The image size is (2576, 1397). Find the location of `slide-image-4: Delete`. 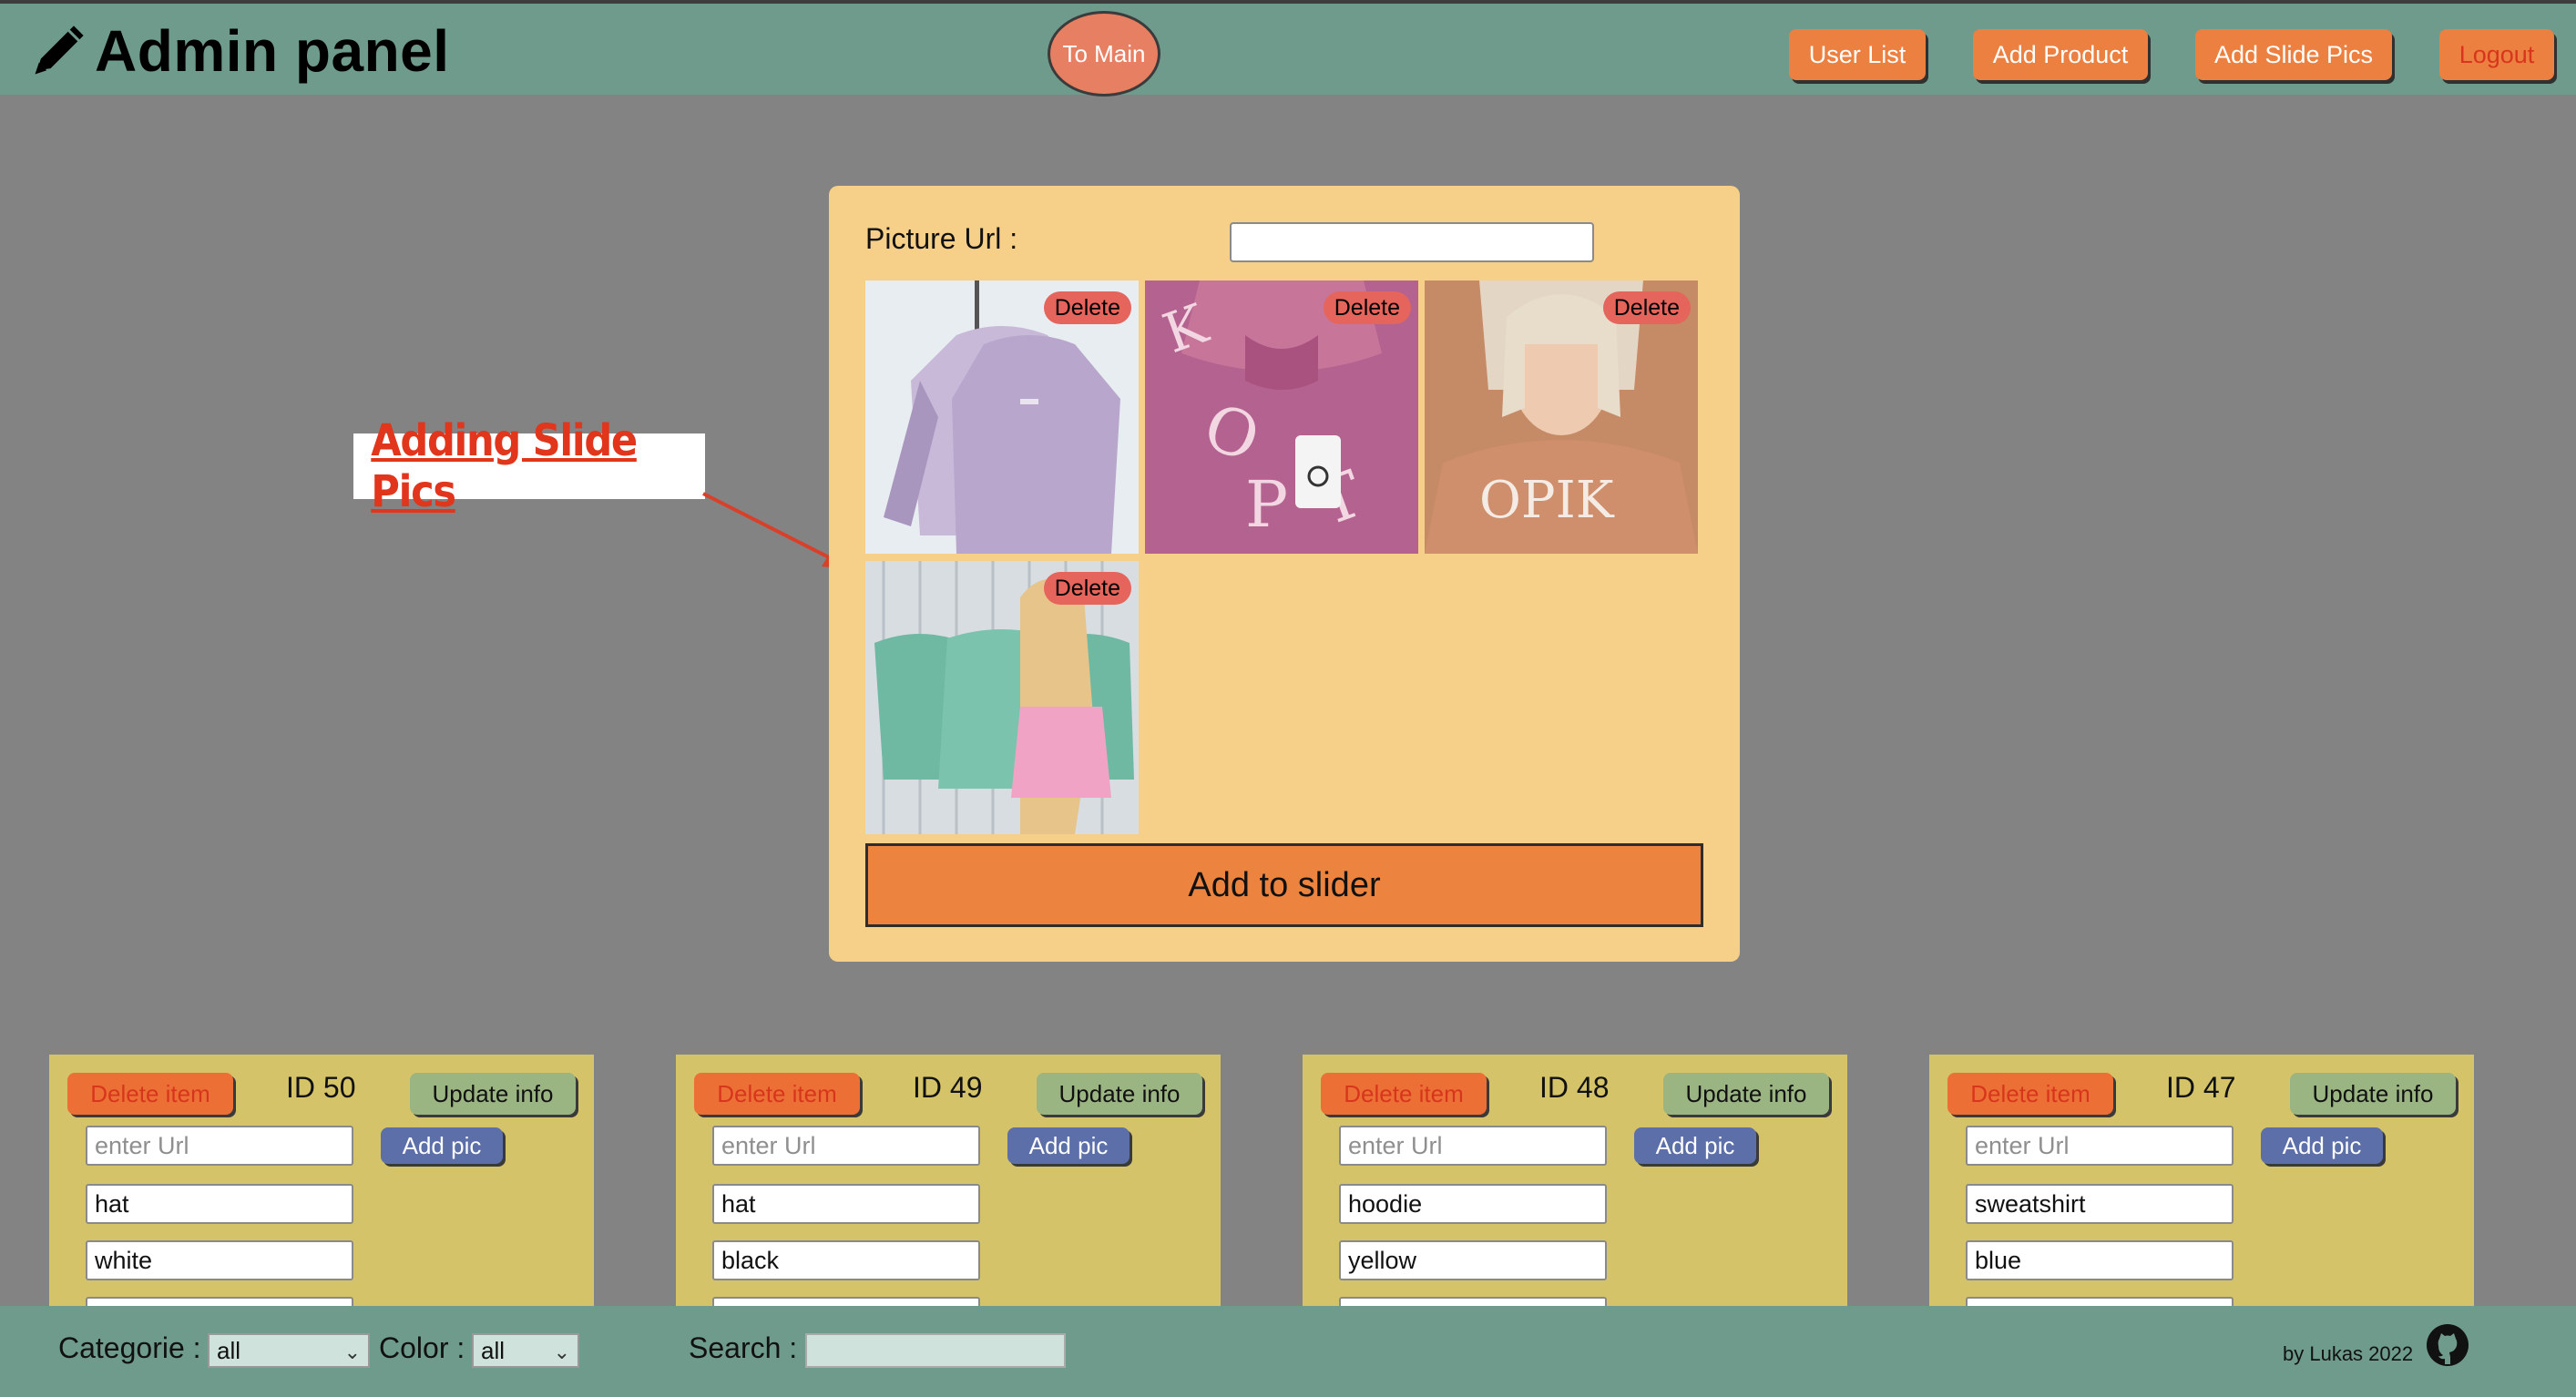

slide-image-4: Delete is located at coordinates (1002, 697).